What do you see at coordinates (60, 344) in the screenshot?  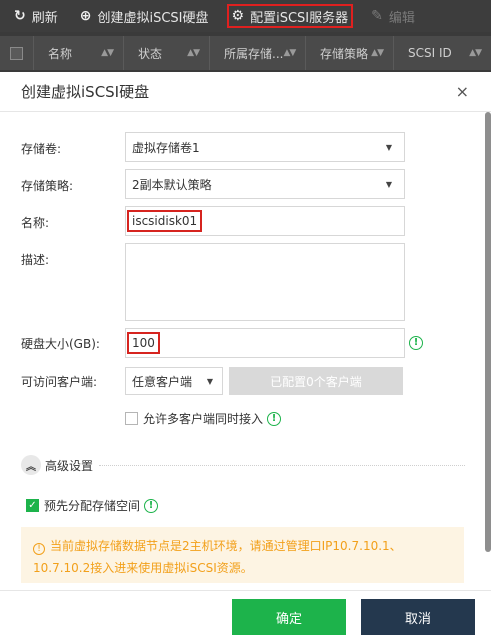 I see `size-label: 硬盘大小(GB):` at bounding box center [60, 344].